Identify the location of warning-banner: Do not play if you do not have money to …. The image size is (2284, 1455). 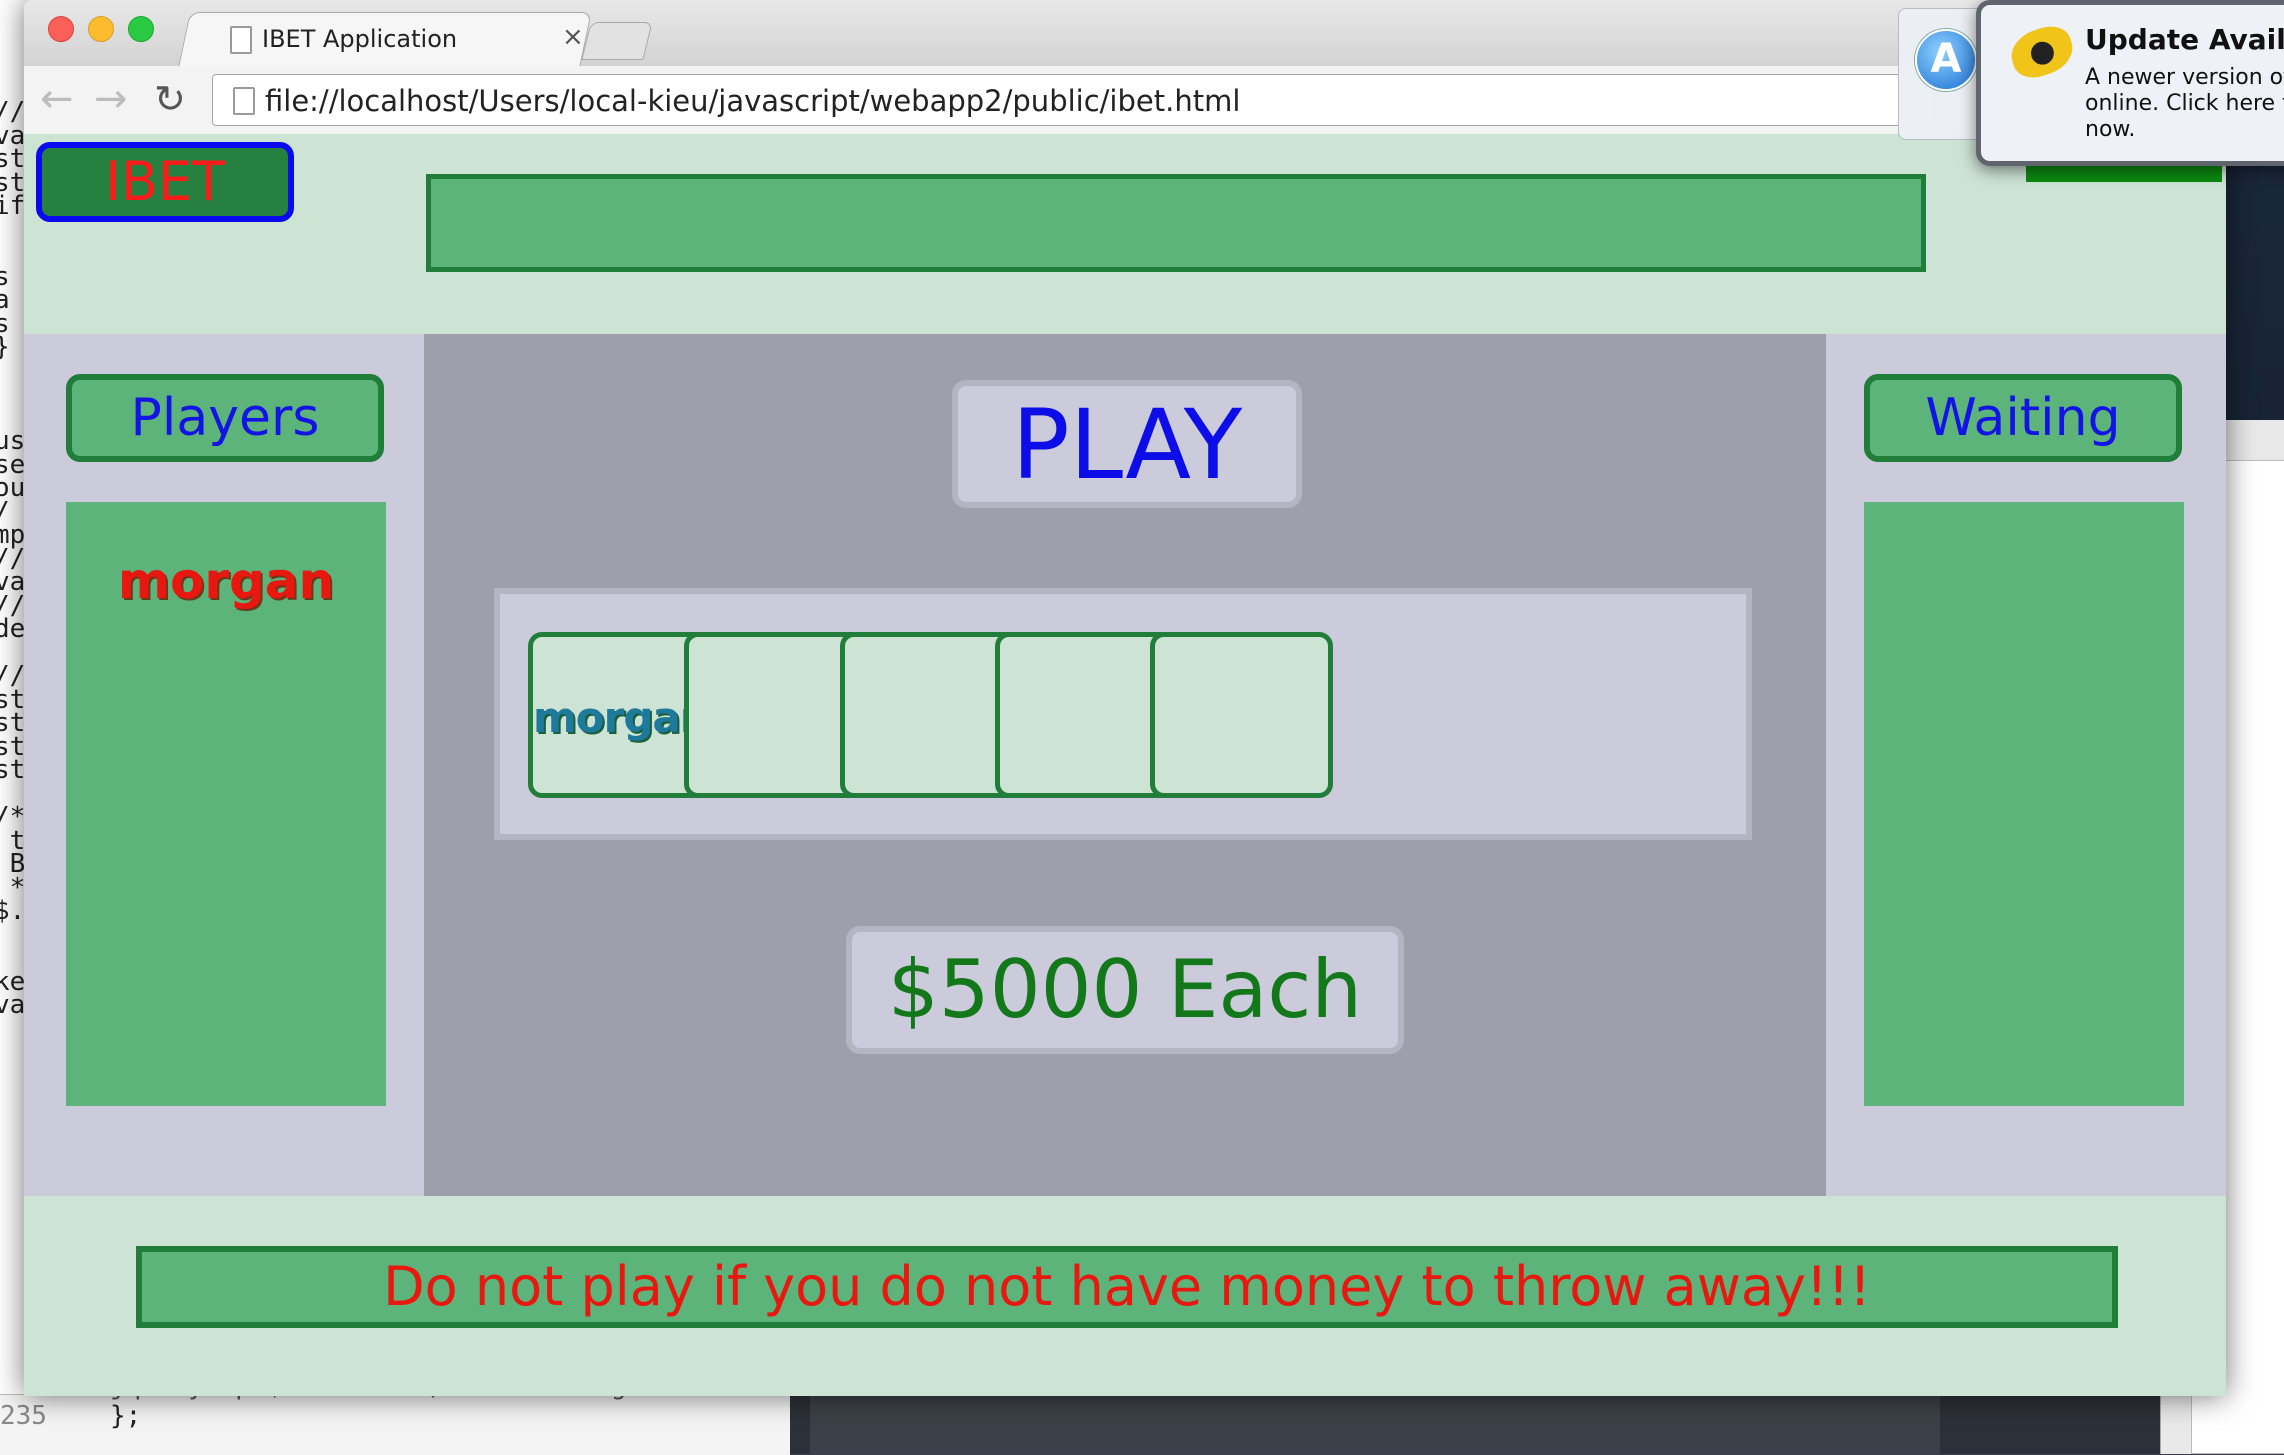
(1127, 1287).